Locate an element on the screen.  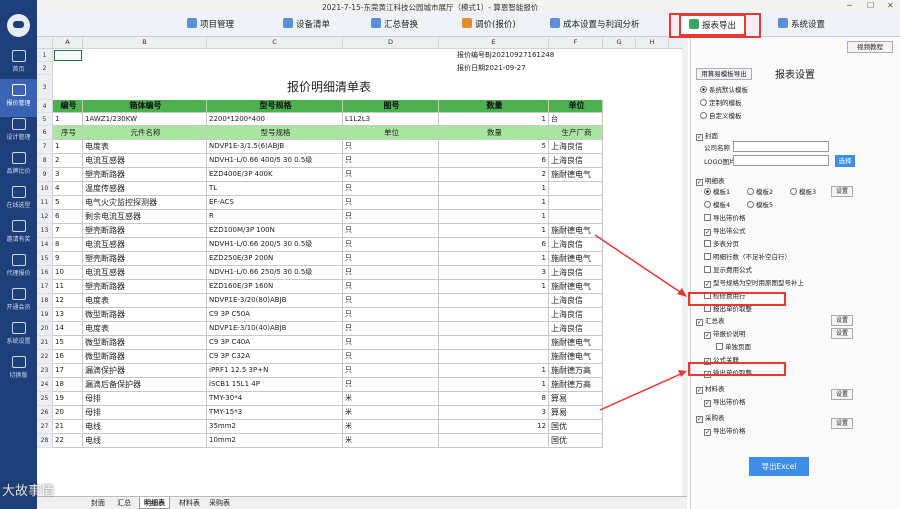
item-cell: 8 is located at coordinates (494, 399).